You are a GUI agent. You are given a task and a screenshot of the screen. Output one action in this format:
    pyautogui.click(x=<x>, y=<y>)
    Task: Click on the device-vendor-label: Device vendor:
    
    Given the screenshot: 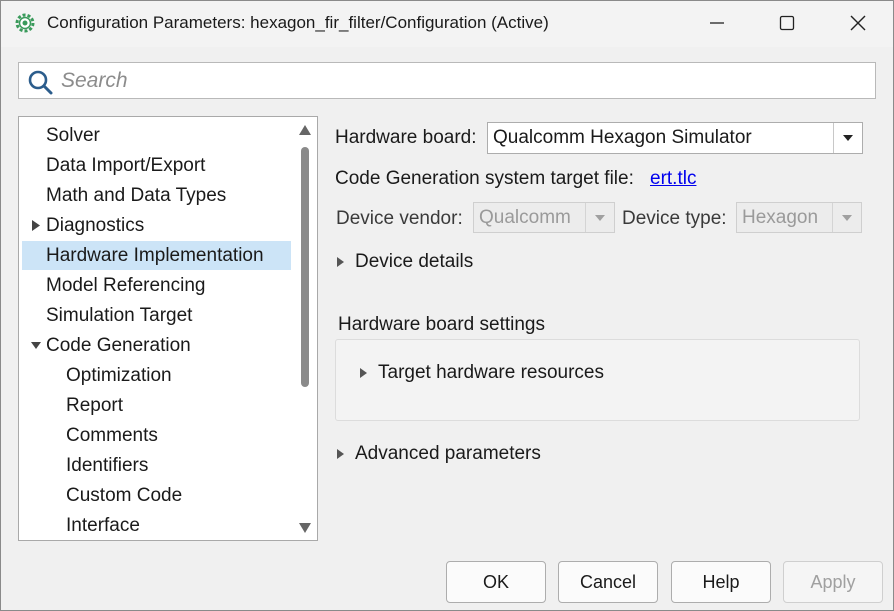 What is the action you would take?
    pyautogui.click(x=399, y=218)
    